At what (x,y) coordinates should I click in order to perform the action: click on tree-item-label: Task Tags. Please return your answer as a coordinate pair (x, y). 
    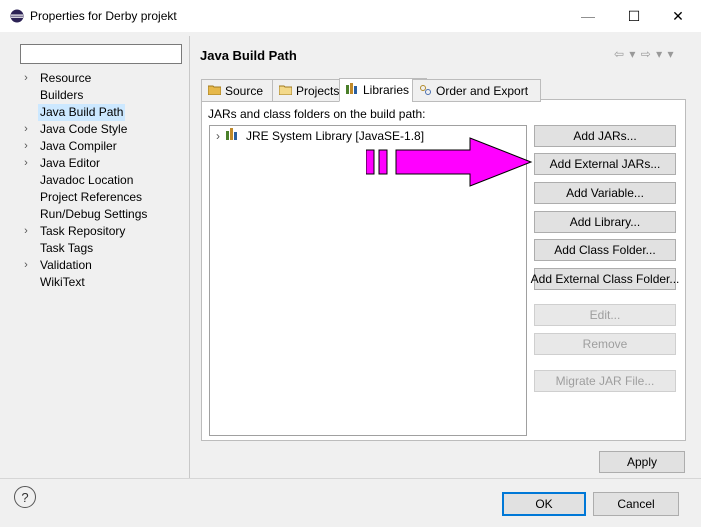
    Looking at the image, I should click on (67, 248).